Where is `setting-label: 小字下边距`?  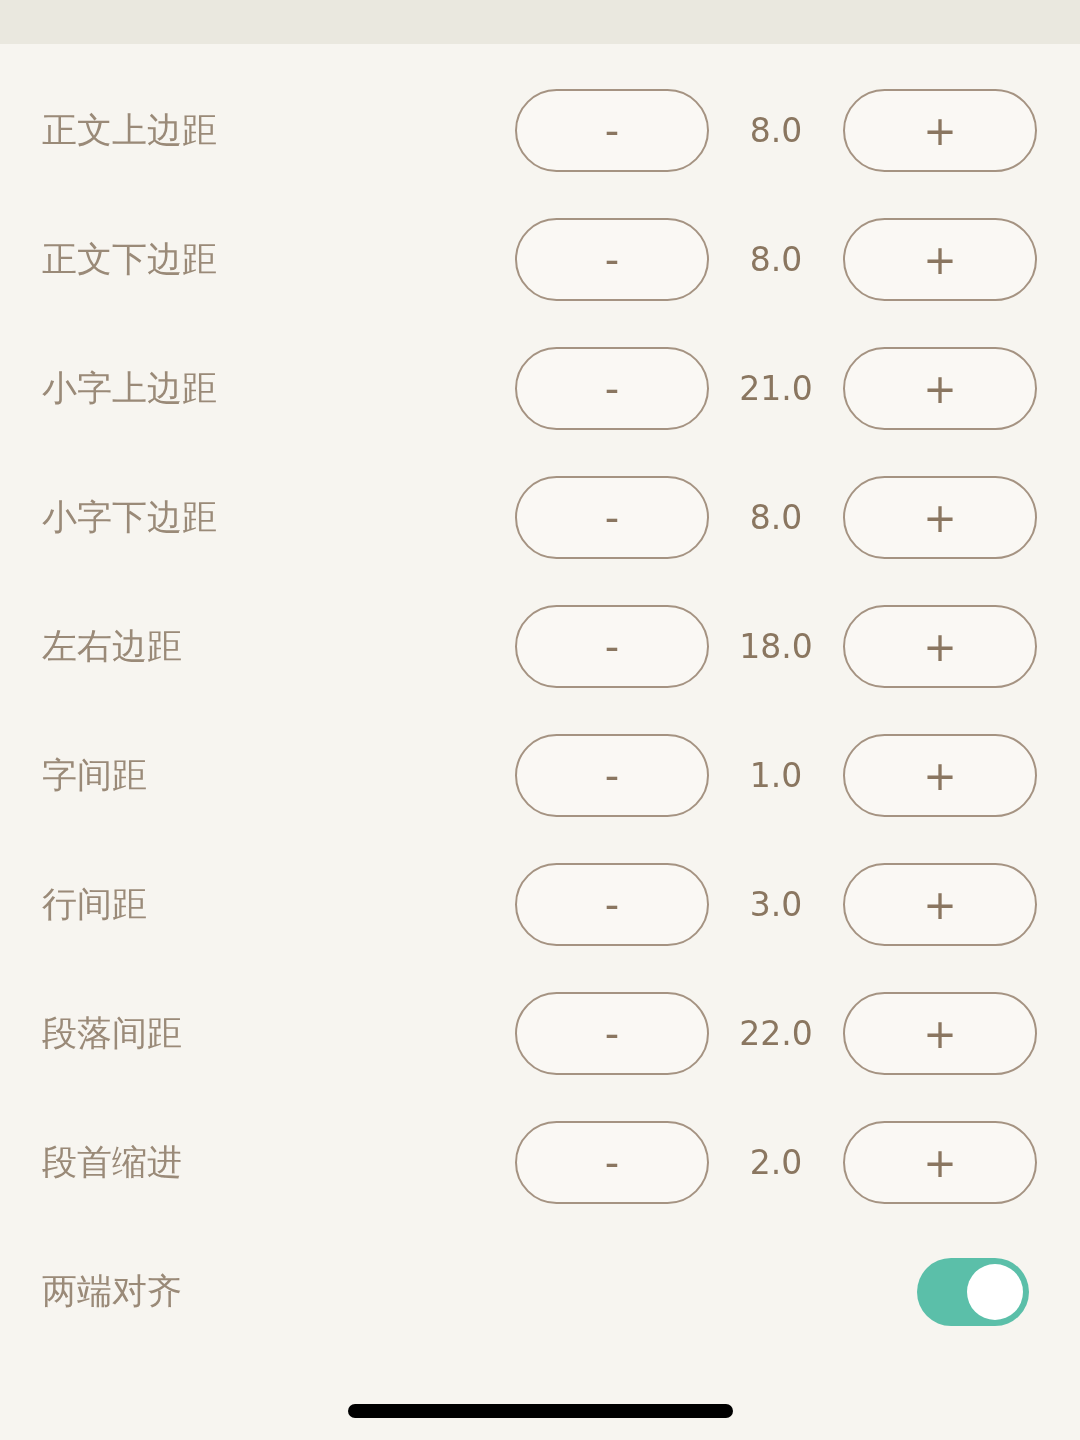
setting-label: 小字下边距 is located at coordinates (129, 517).